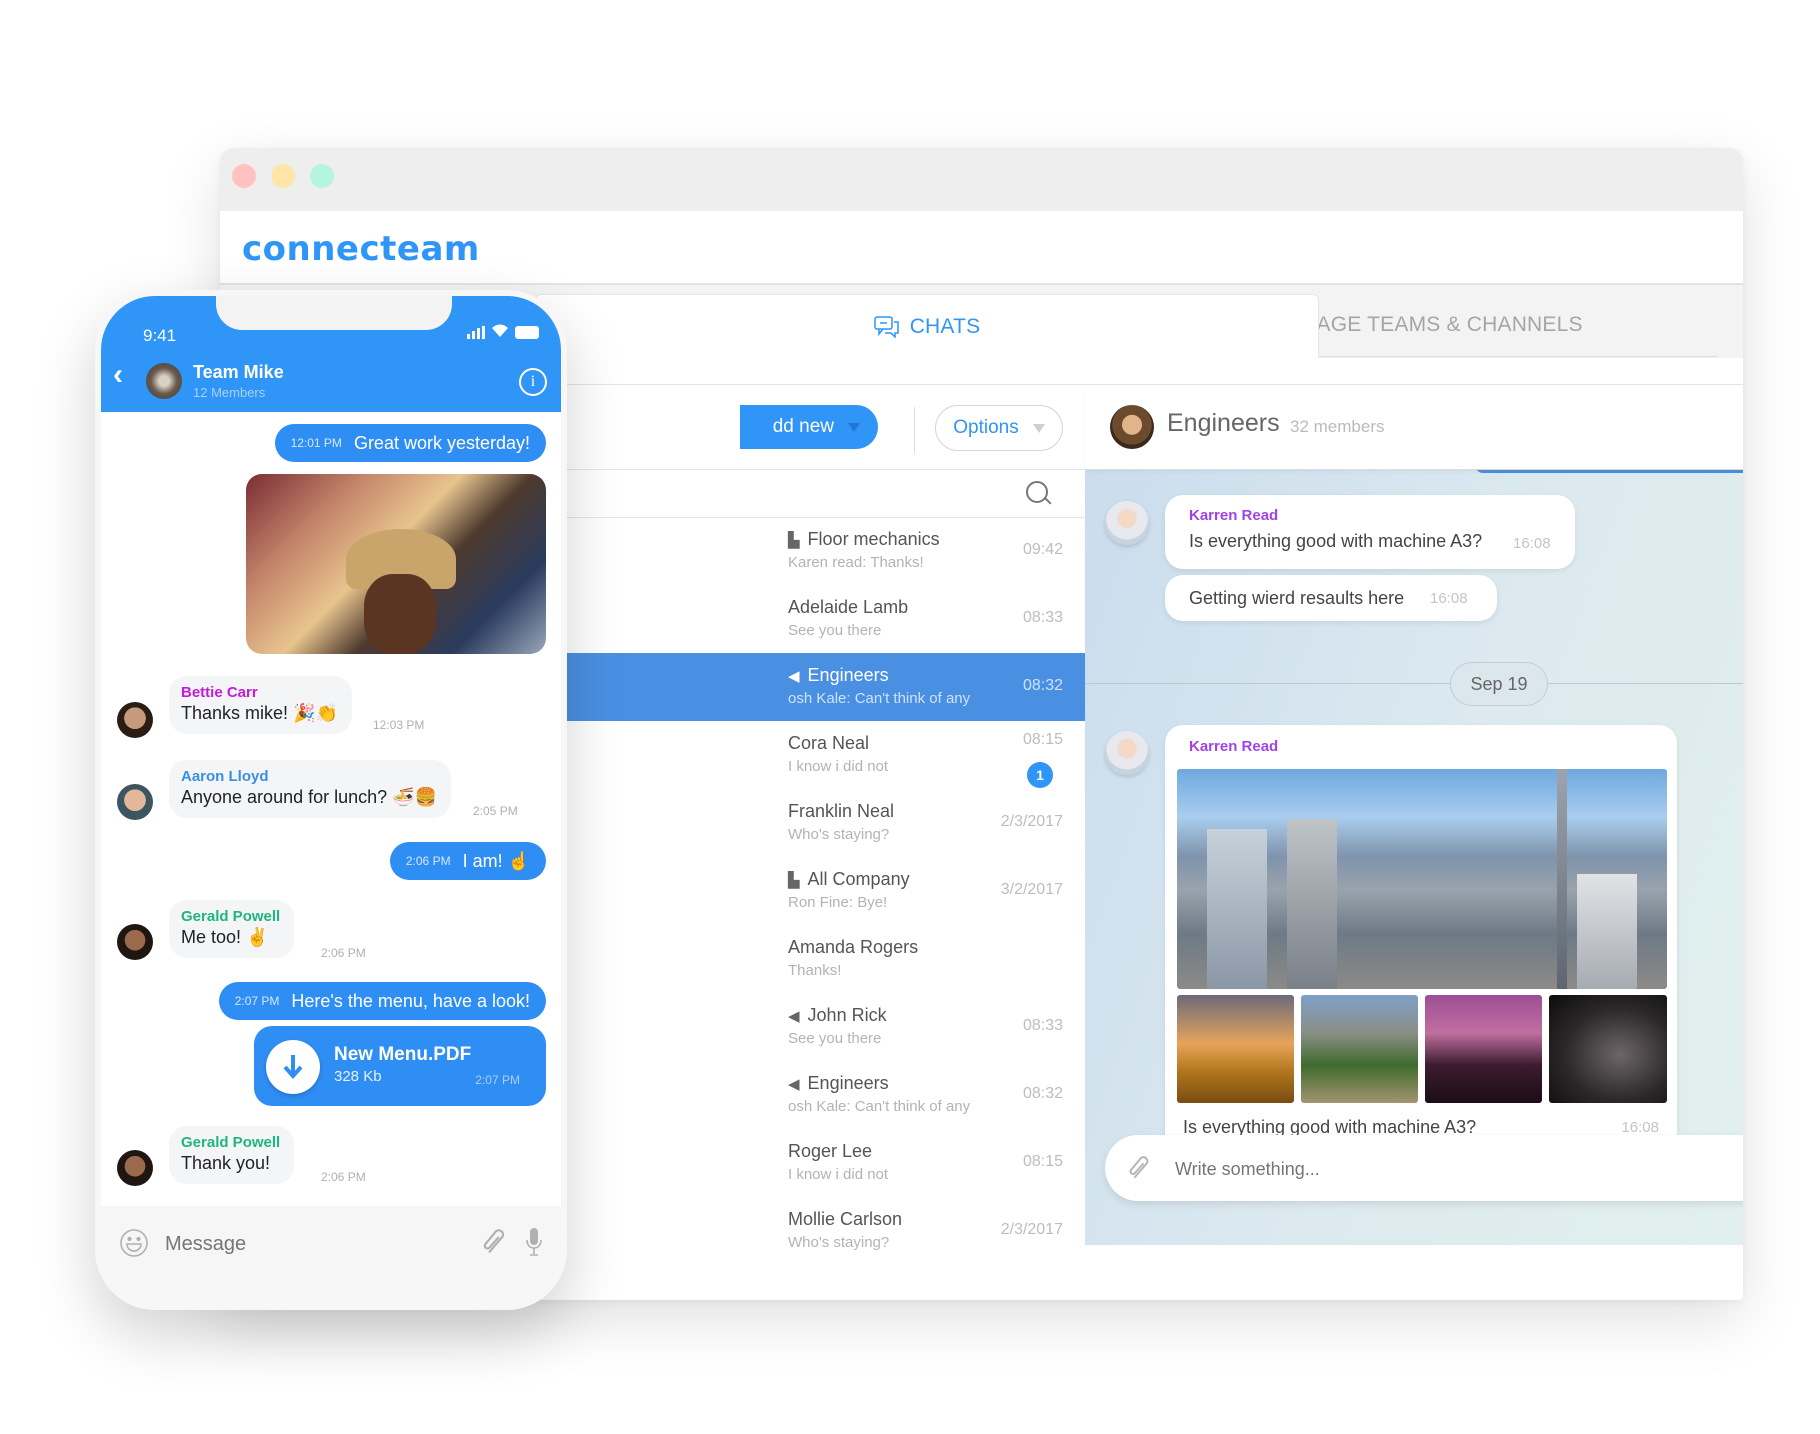 The image size is (1820, 1434). Describe the element at coordinates (244, 176) in the screenshot. I see `close-window-button` at that location.